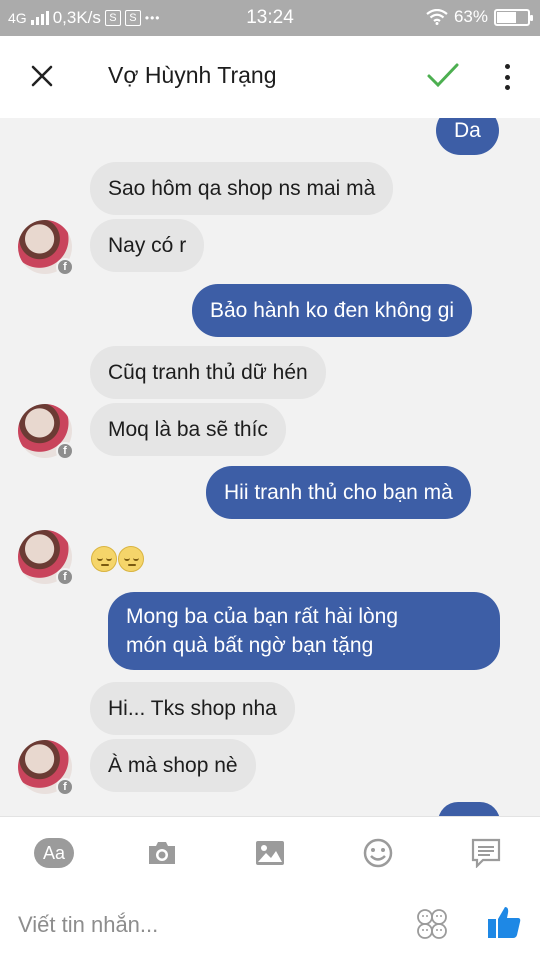  What do you see at coordinates (432, 924) in the screenshot?
I see `sticker-icon` at bounding box center [432, 924].